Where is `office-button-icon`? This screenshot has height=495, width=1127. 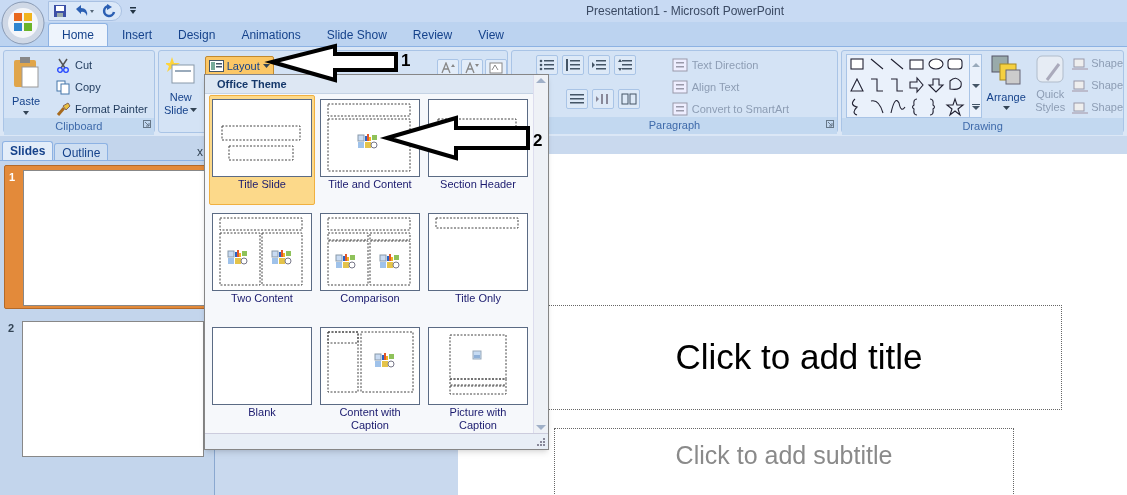
office-button-icon is located at coordinates (23, 23).